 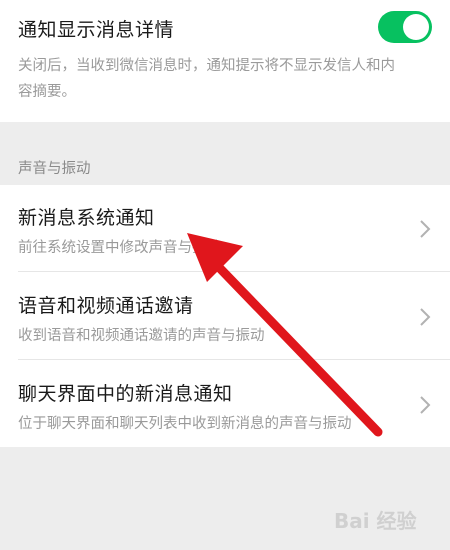 What do you see at coordinates (416, 27) in the screenshot?
I see `toggle-knob` at bounding box center [416, 27].